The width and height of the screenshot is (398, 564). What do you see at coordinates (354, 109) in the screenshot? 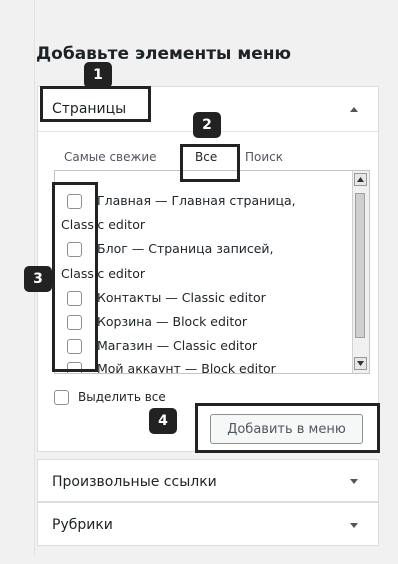
I see `collapse-arrow-icon` at bounding box center [354, 109].